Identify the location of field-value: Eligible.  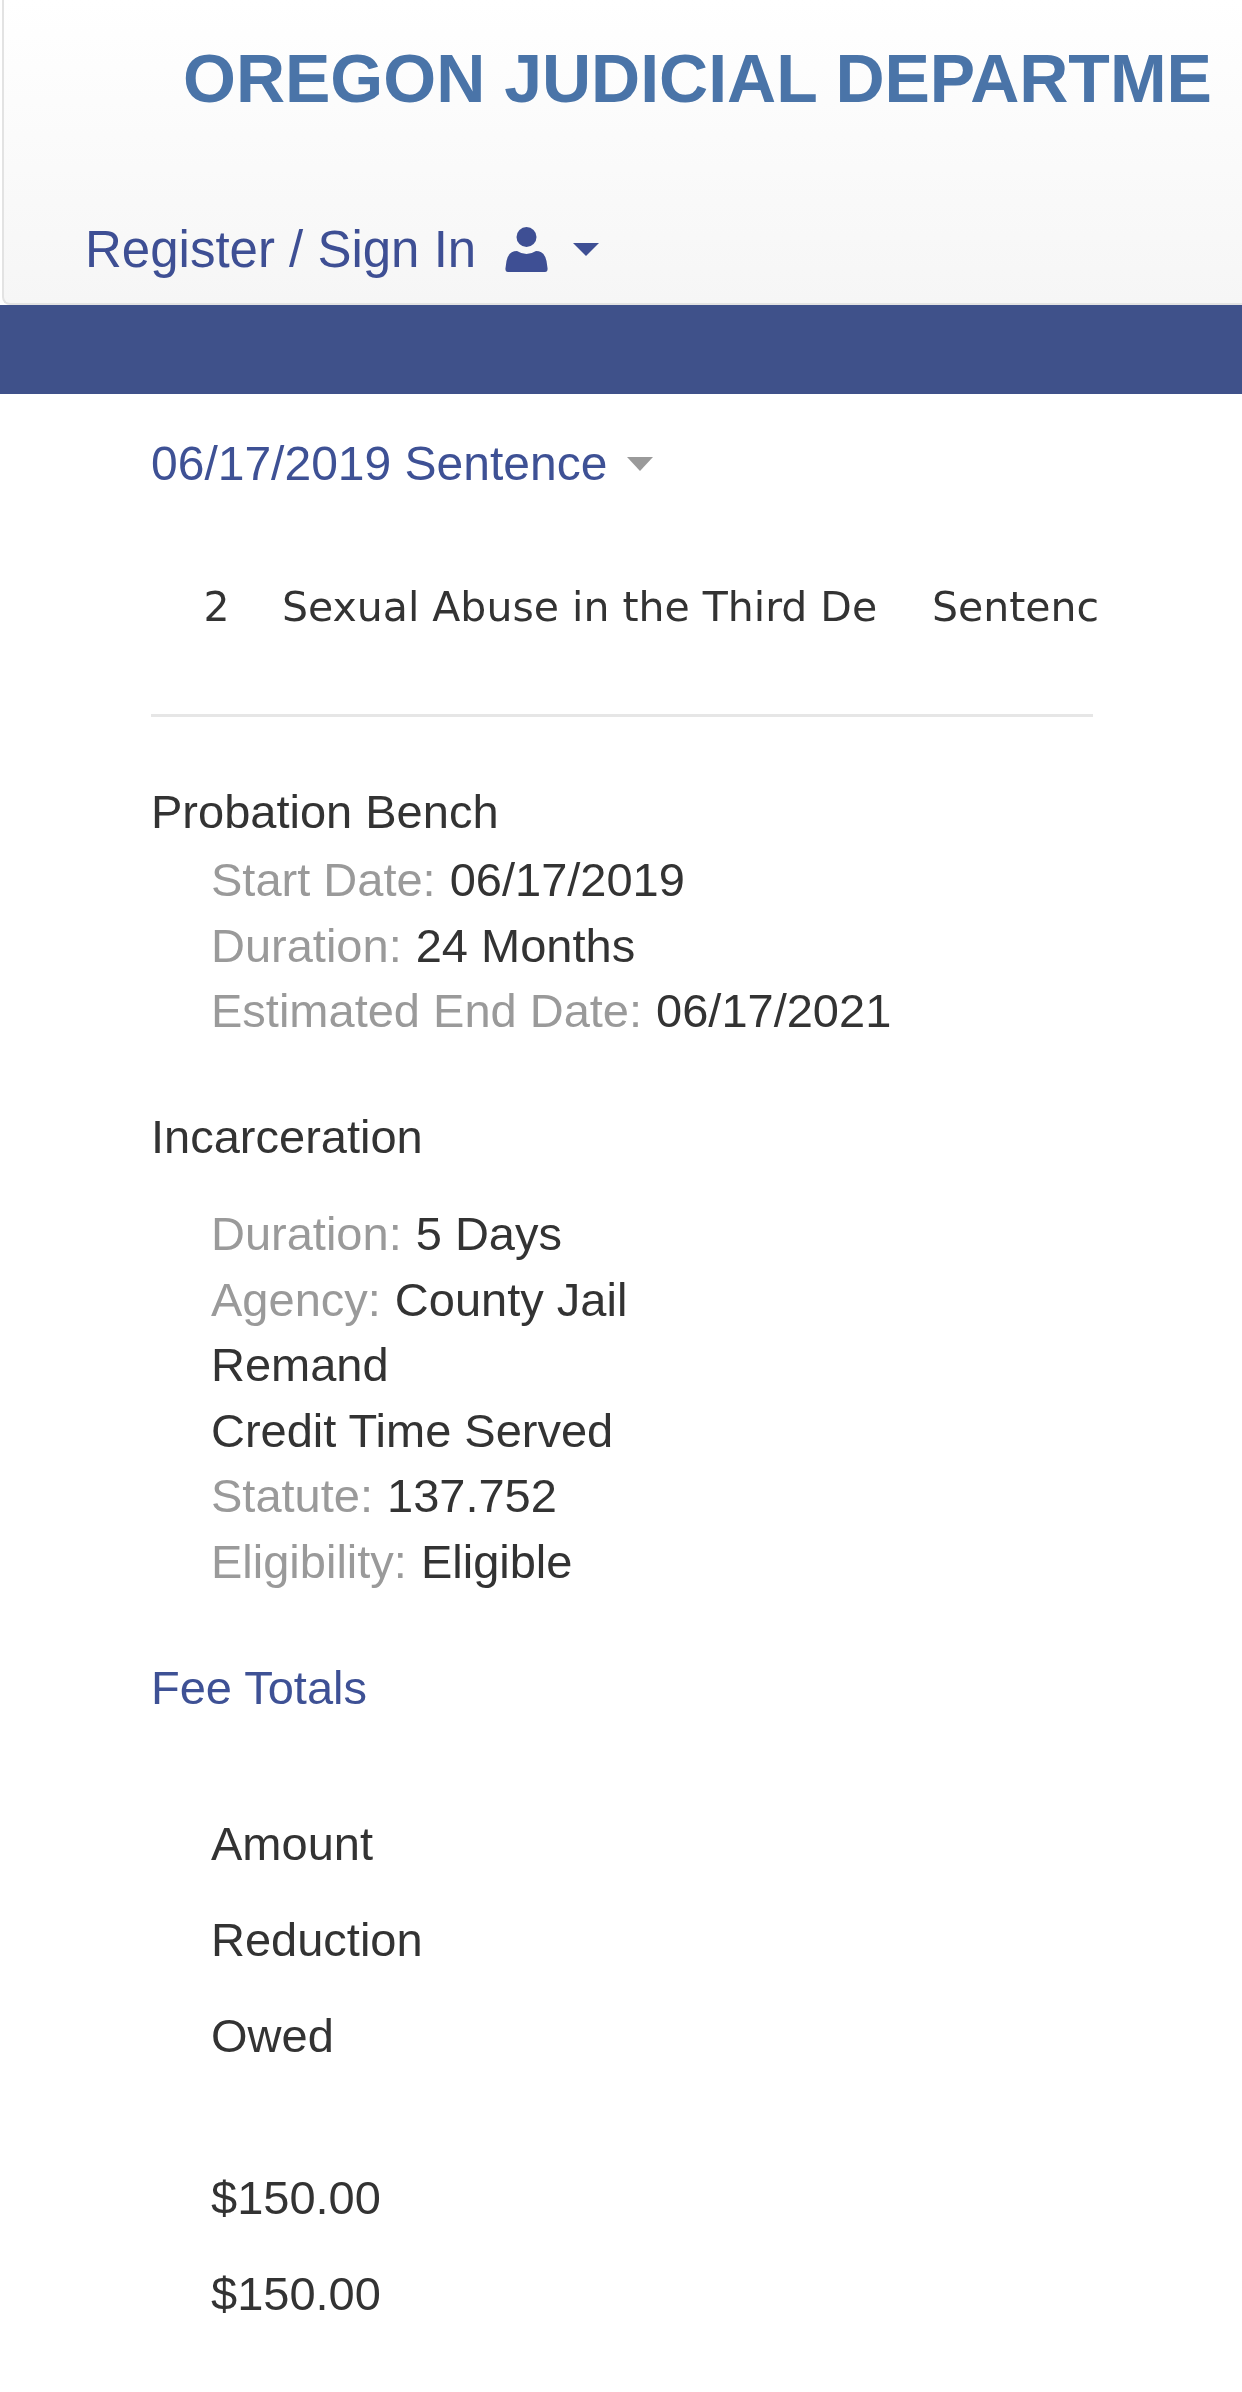
(496, 1561).